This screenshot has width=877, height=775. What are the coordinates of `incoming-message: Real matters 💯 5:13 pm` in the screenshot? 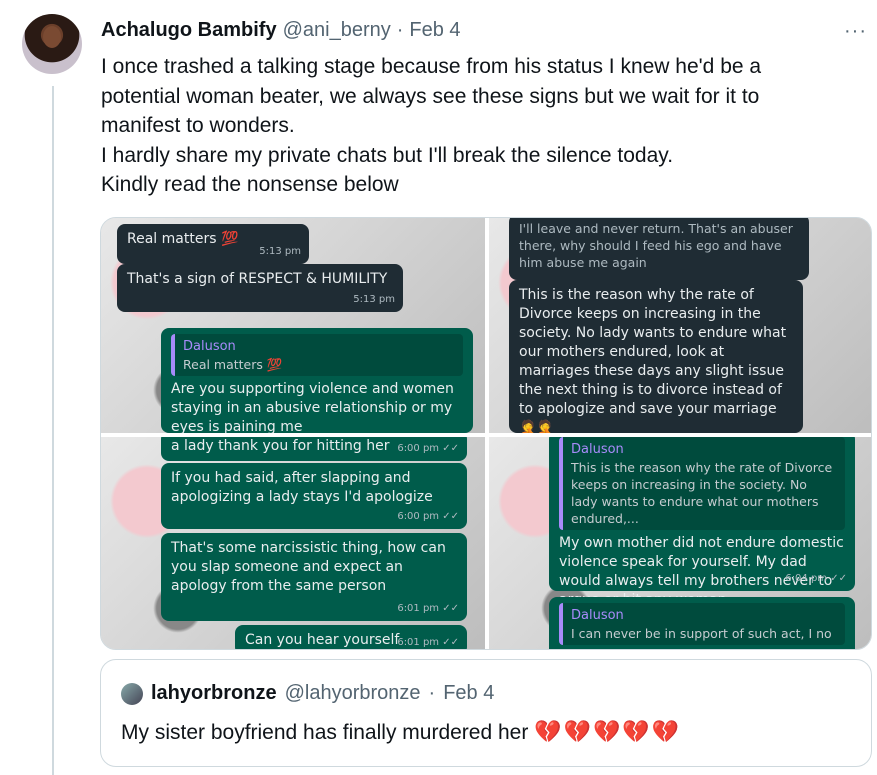 It's located at (213, 244).